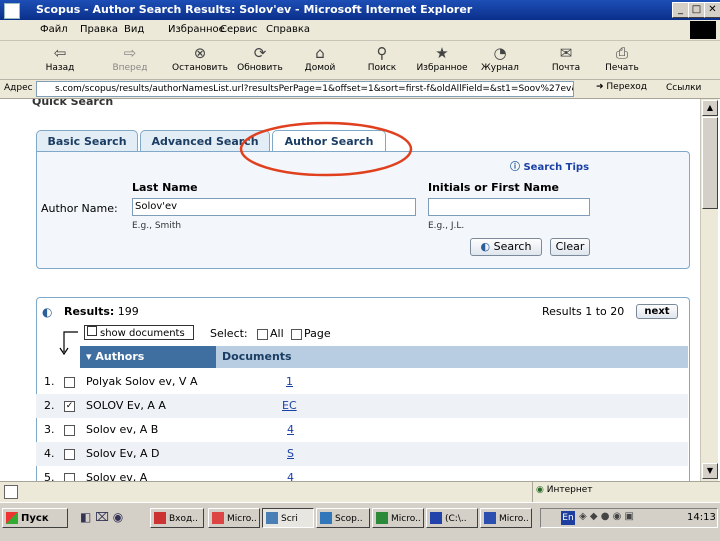 This screenshot has height=541, width=720. Describe the element at coordinates (157, 226) in the screenshot. I see `last-name-hint: E.g., Smith` at that location.